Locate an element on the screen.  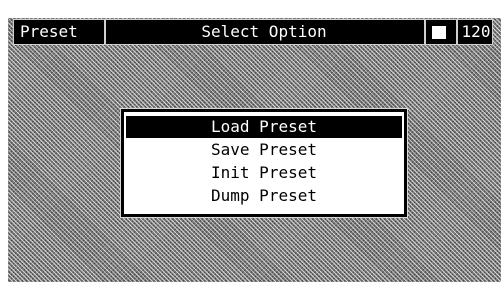
menu-item-save-preset: Save Preset is located at coordinates (264, 150).